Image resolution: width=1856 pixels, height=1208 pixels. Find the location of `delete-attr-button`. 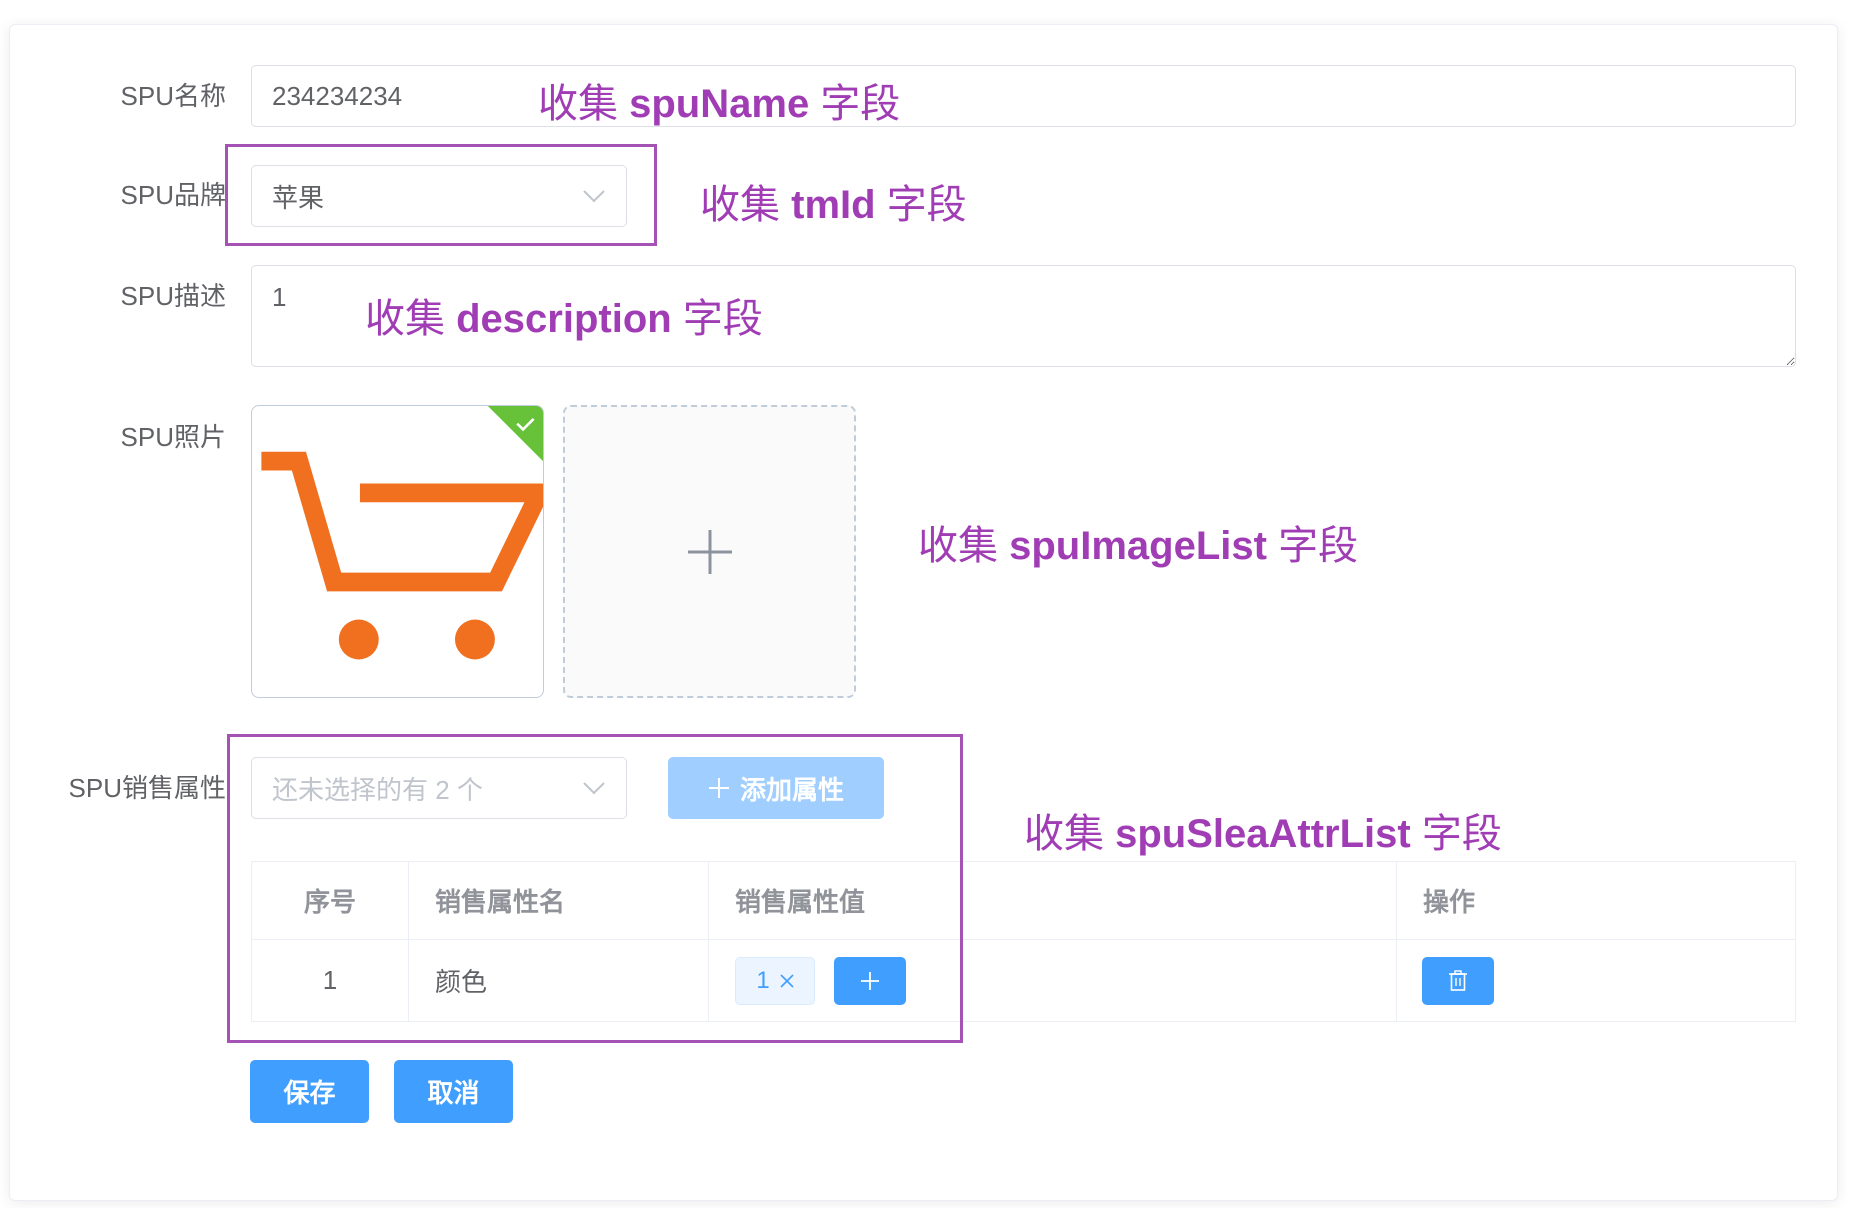

delete-attr-button is located at coordinates (1458, 980).